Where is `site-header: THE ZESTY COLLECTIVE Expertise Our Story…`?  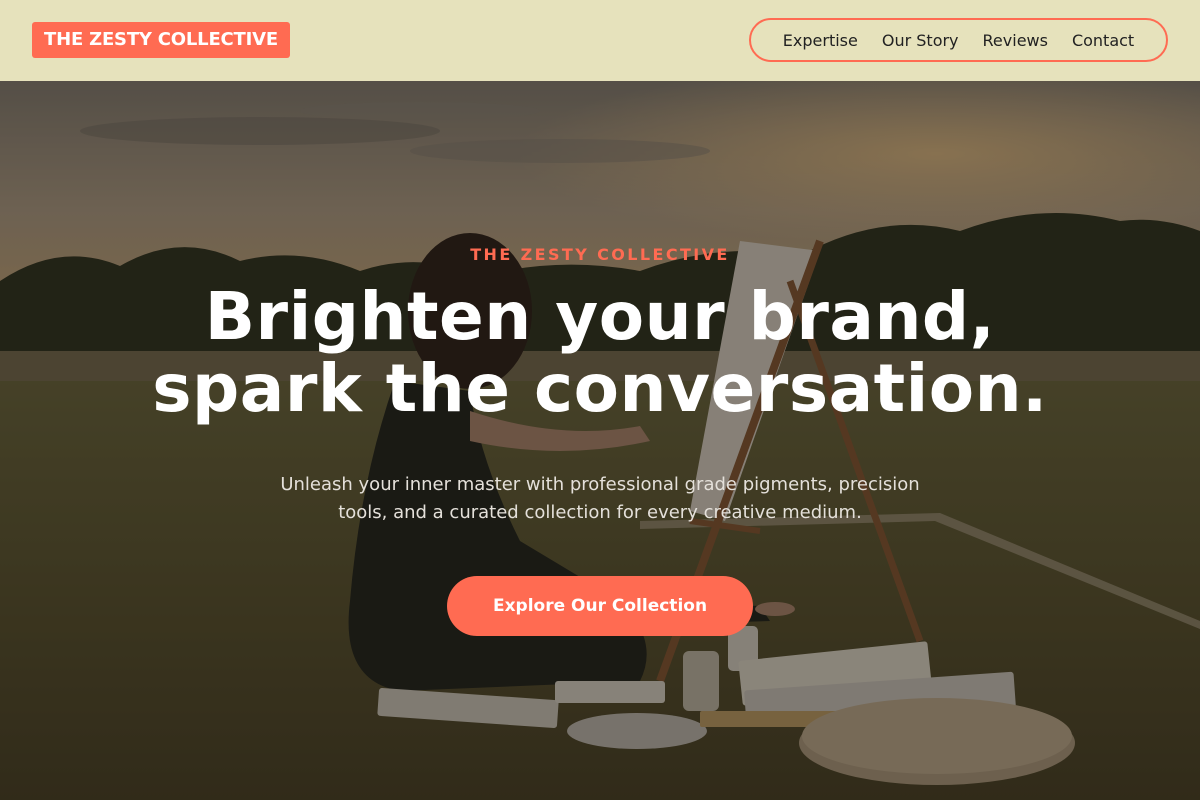 site-header: THE ZESTY COLLECTIVE Expertise Our Story… is located at coordinates (600, 40).